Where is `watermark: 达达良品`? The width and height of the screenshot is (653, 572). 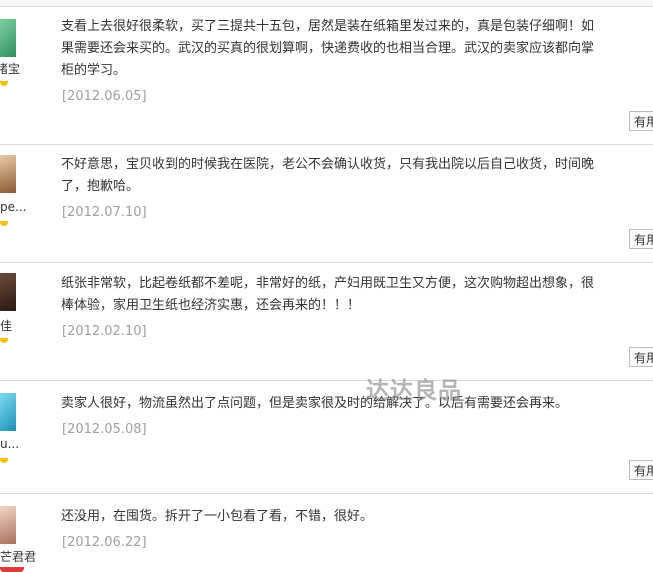
watermark: 达达良品 is located at coordinates (414, 391).